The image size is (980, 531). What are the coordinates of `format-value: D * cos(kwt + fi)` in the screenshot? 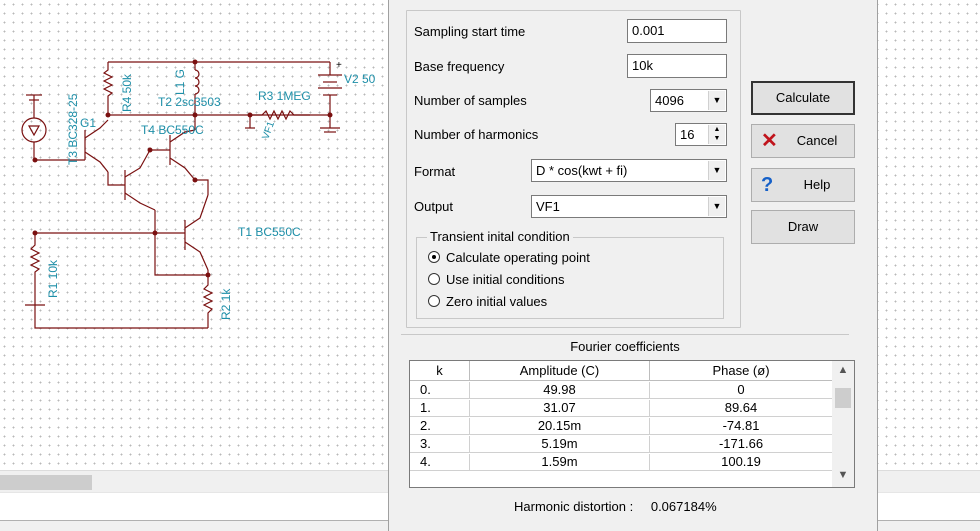 It's located at (582, 170).